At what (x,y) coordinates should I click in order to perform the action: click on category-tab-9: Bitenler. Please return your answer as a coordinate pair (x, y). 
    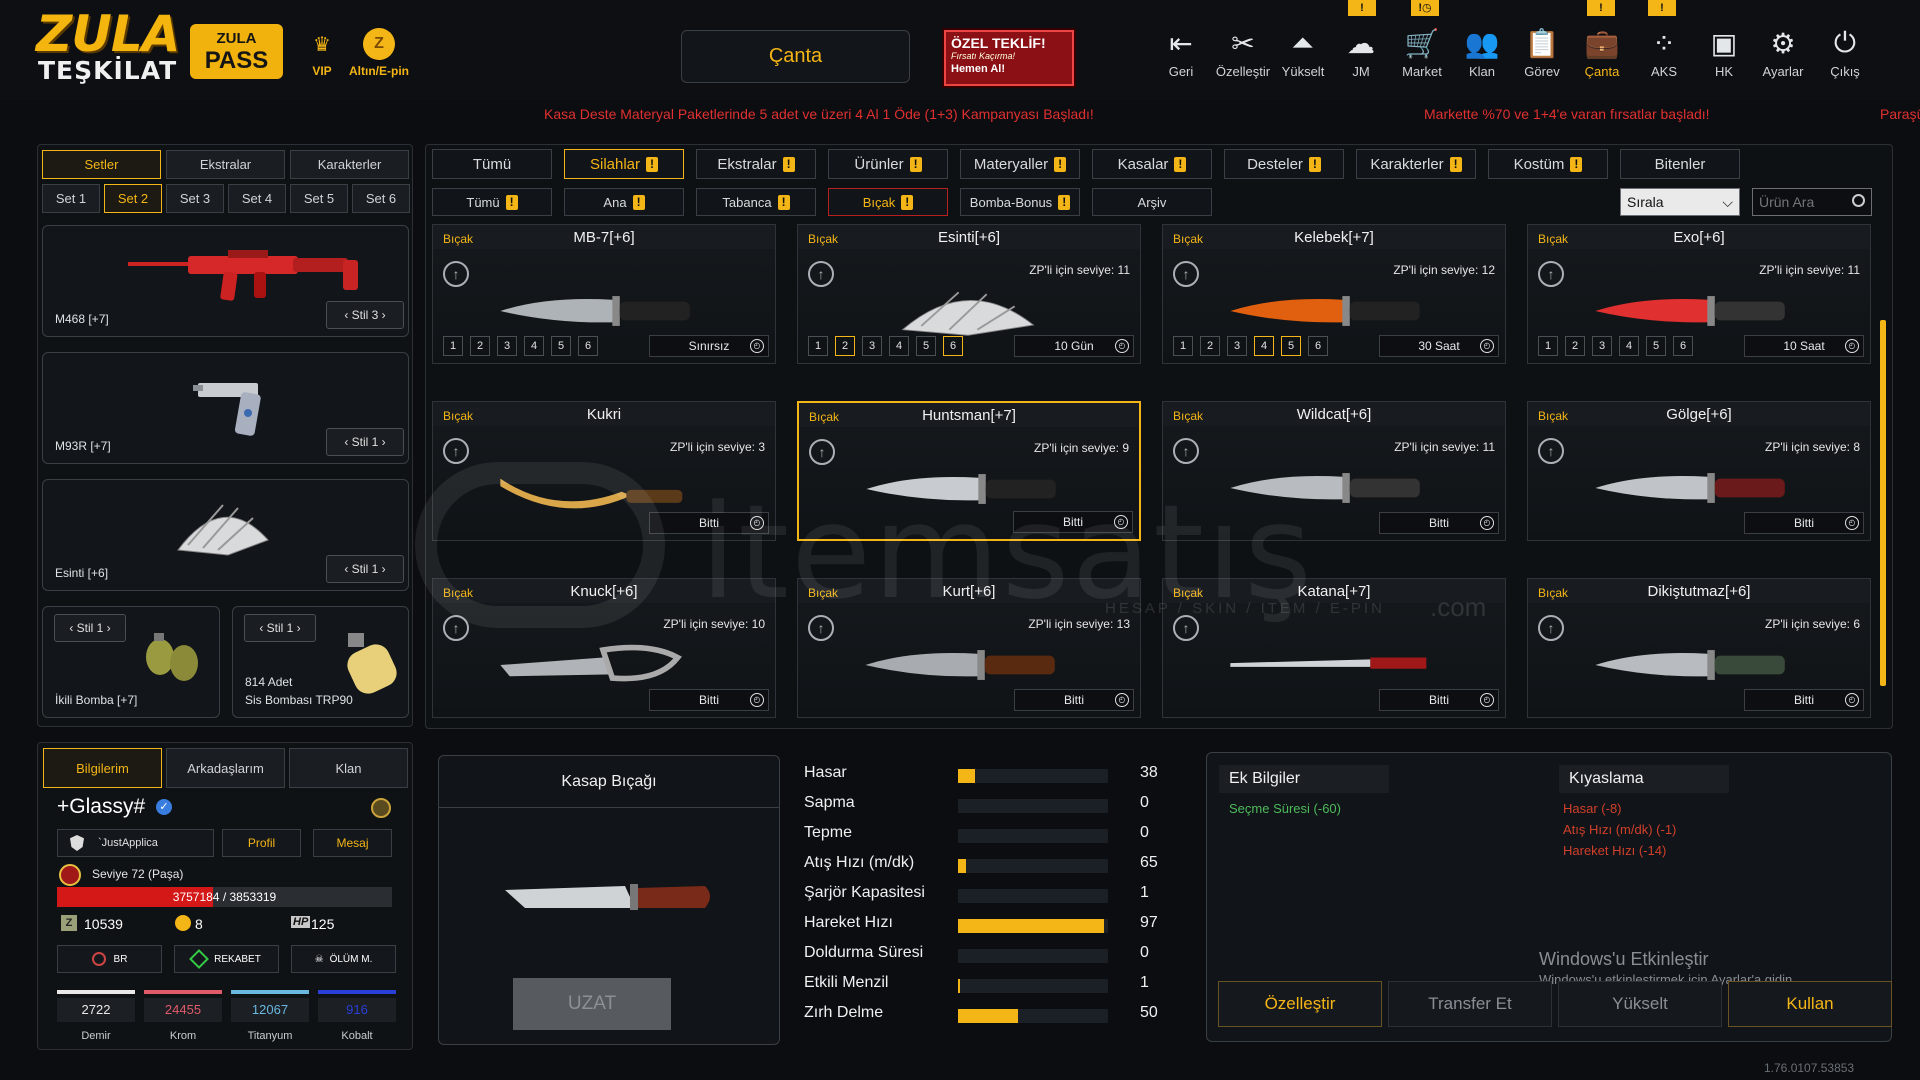
    Looking at the image, I should click on (1680, 164).